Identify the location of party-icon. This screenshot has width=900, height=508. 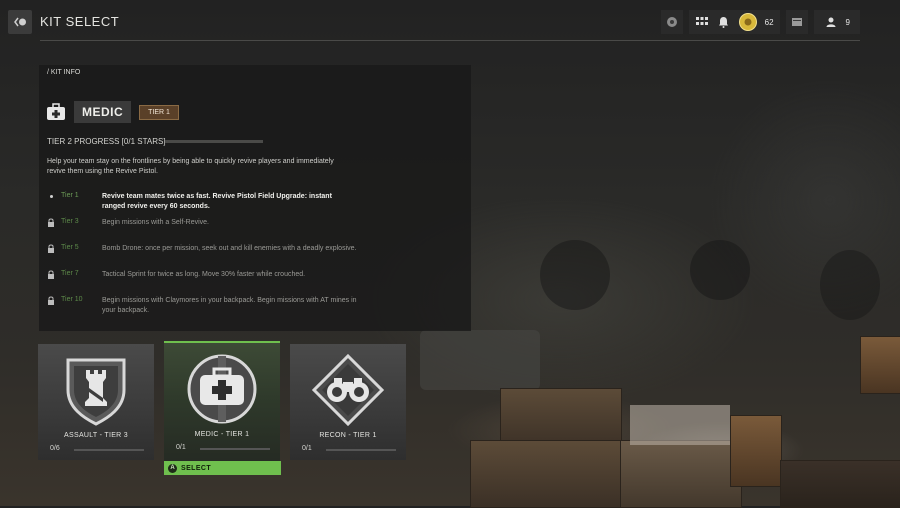
(831, 22).